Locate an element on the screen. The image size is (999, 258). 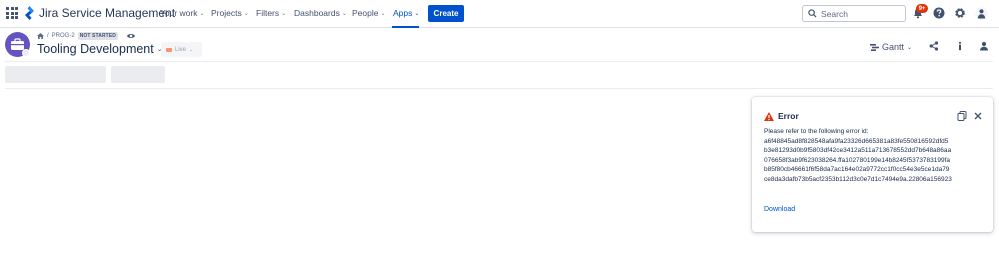
user-avatar is located at coordinates (981, 13).